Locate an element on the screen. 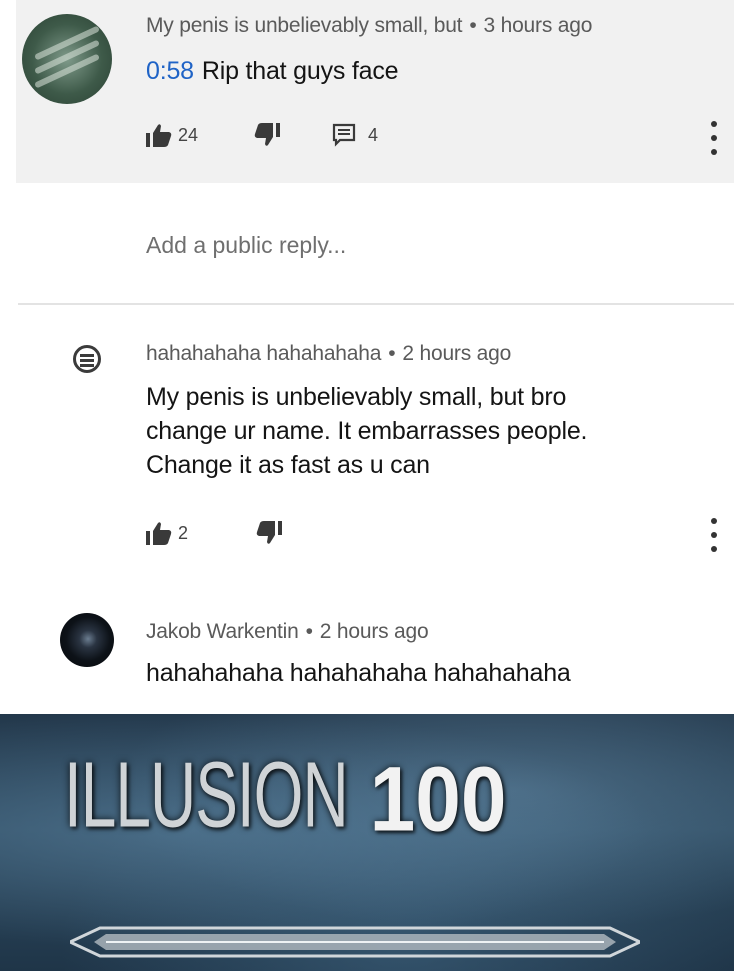 The width and height of the screenshot is (734, 971). comment-author: Jakob Warkentin is located at coordinates (222, 631).